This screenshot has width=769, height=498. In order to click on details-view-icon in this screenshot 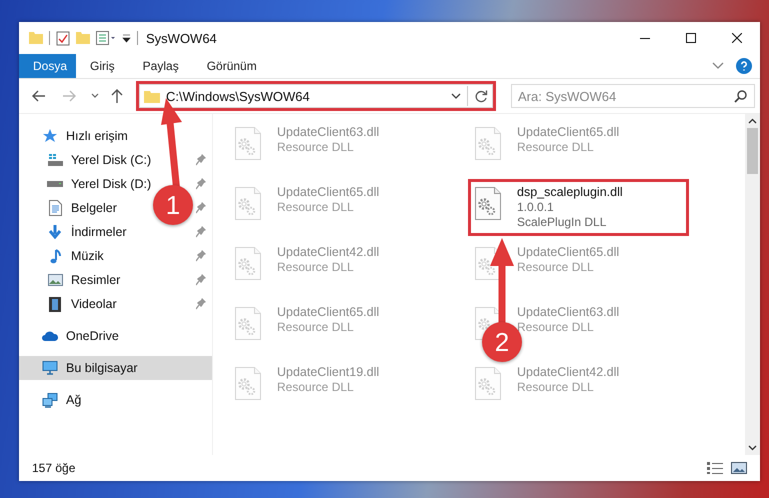, I will do `click(715, 468)`.